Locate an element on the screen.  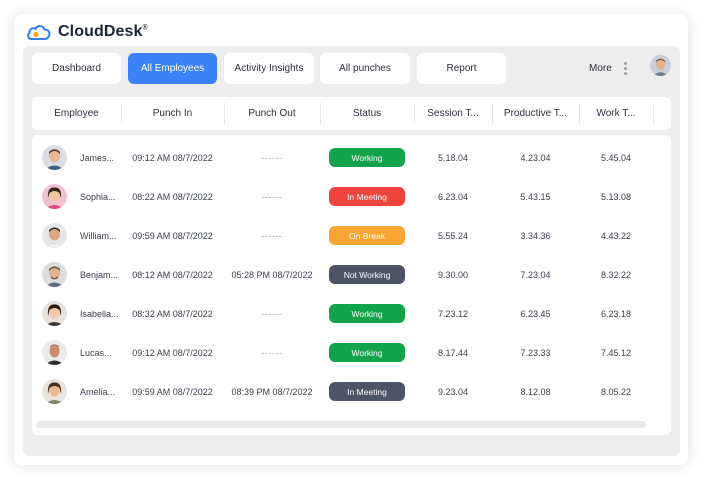
cloud-logo-icon is located at coordinates (39, 32).